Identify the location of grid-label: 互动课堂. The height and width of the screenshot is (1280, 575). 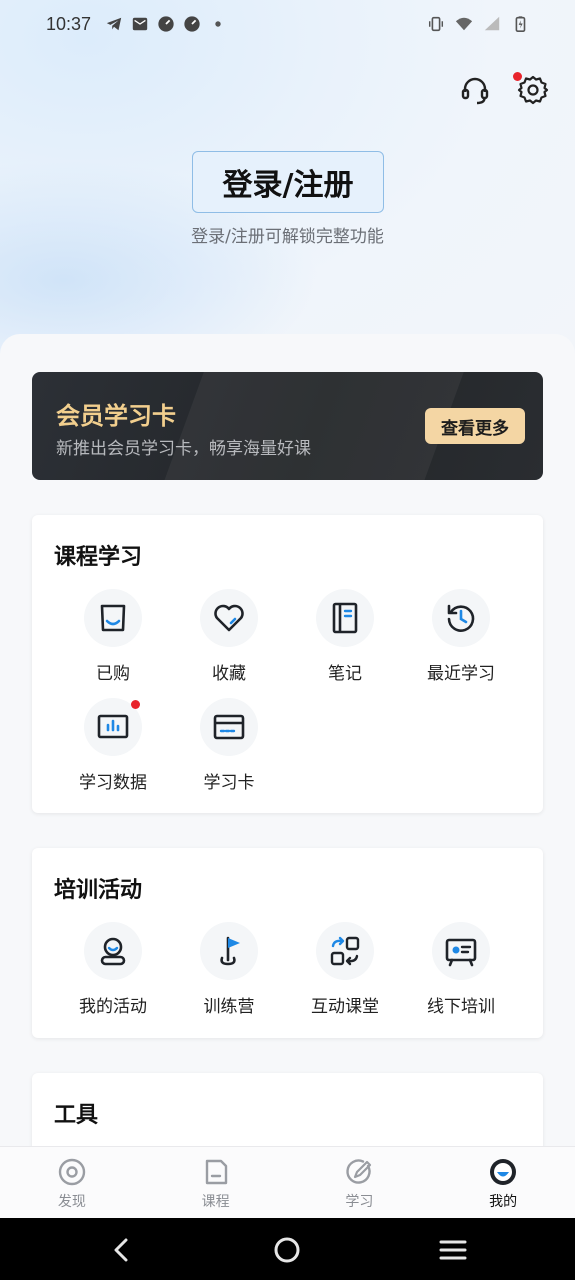
(345, 1007).